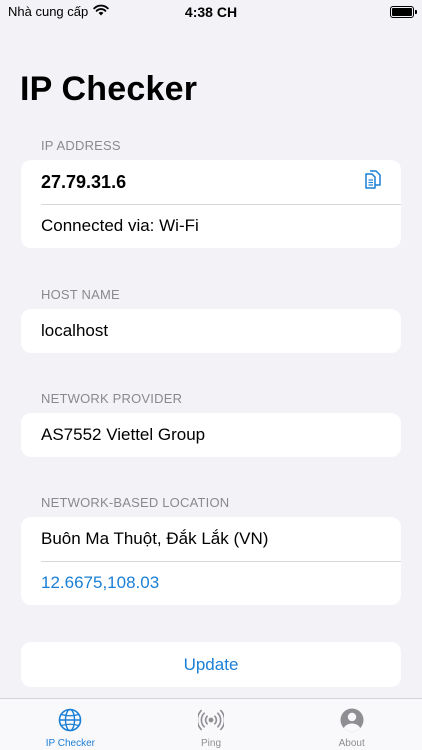 This screenshot has height=750, width=422. I want to click on tab-ping: Ping, so click(211, 724).